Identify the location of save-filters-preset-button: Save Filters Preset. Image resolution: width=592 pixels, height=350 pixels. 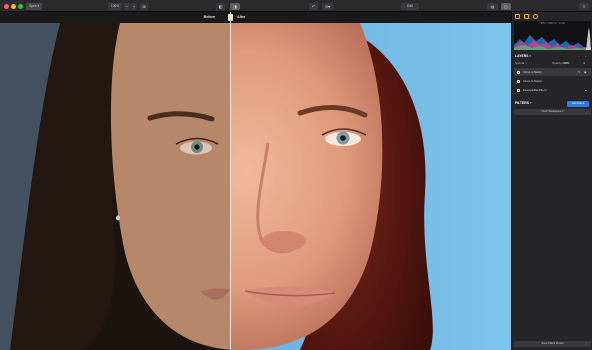
(552, 344).